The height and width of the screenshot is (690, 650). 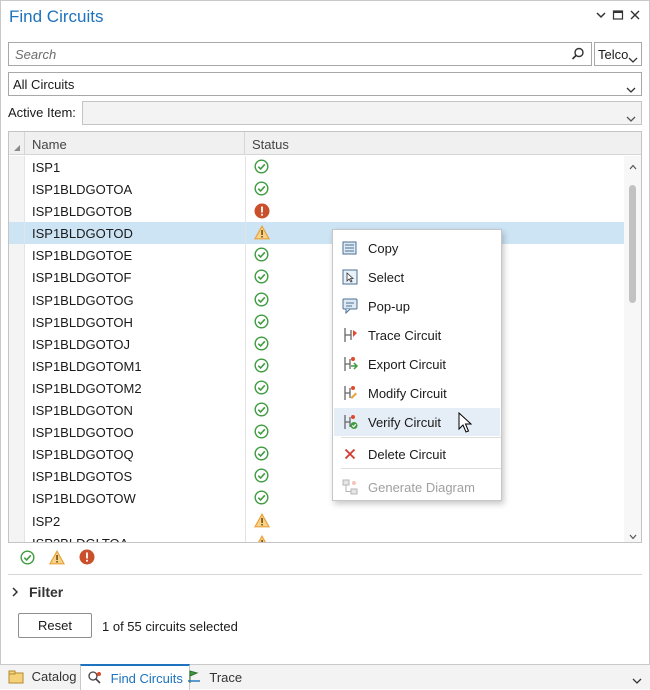 I want to click on popup-icon, so click(x=350, y=306).